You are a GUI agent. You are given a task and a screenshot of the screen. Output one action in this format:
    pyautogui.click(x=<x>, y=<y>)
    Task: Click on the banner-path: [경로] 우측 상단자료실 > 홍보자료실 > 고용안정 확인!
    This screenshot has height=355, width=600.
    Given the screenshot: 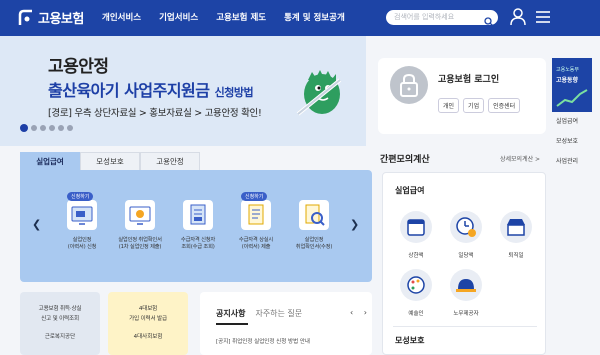 What is the action you would take?
    pyautogui.click(x=155, y=113)
    